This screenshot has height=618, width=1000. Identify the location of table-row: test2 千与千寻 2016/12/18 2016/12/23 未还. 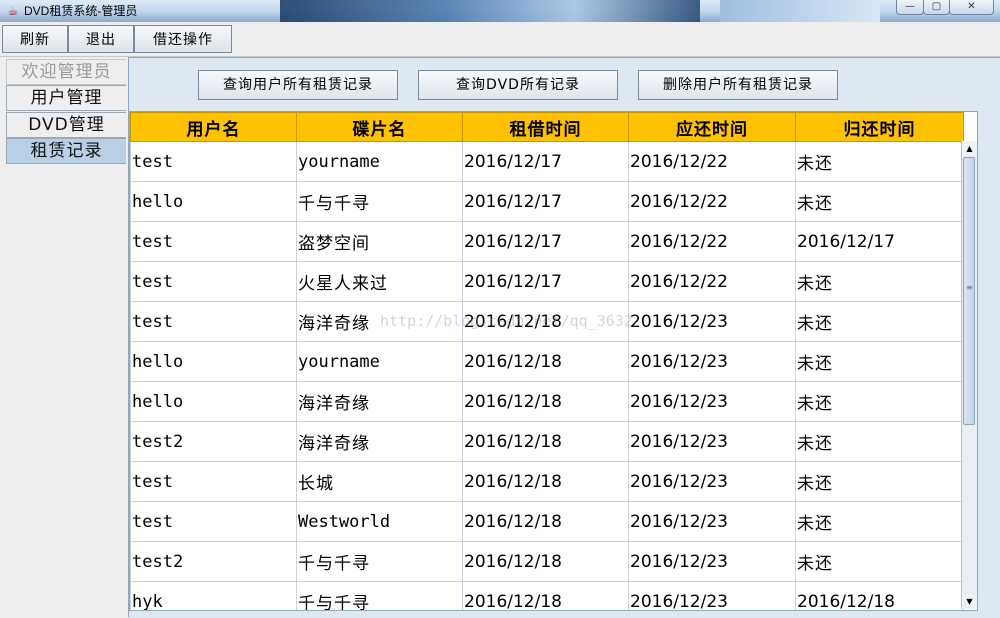
(547, 561).